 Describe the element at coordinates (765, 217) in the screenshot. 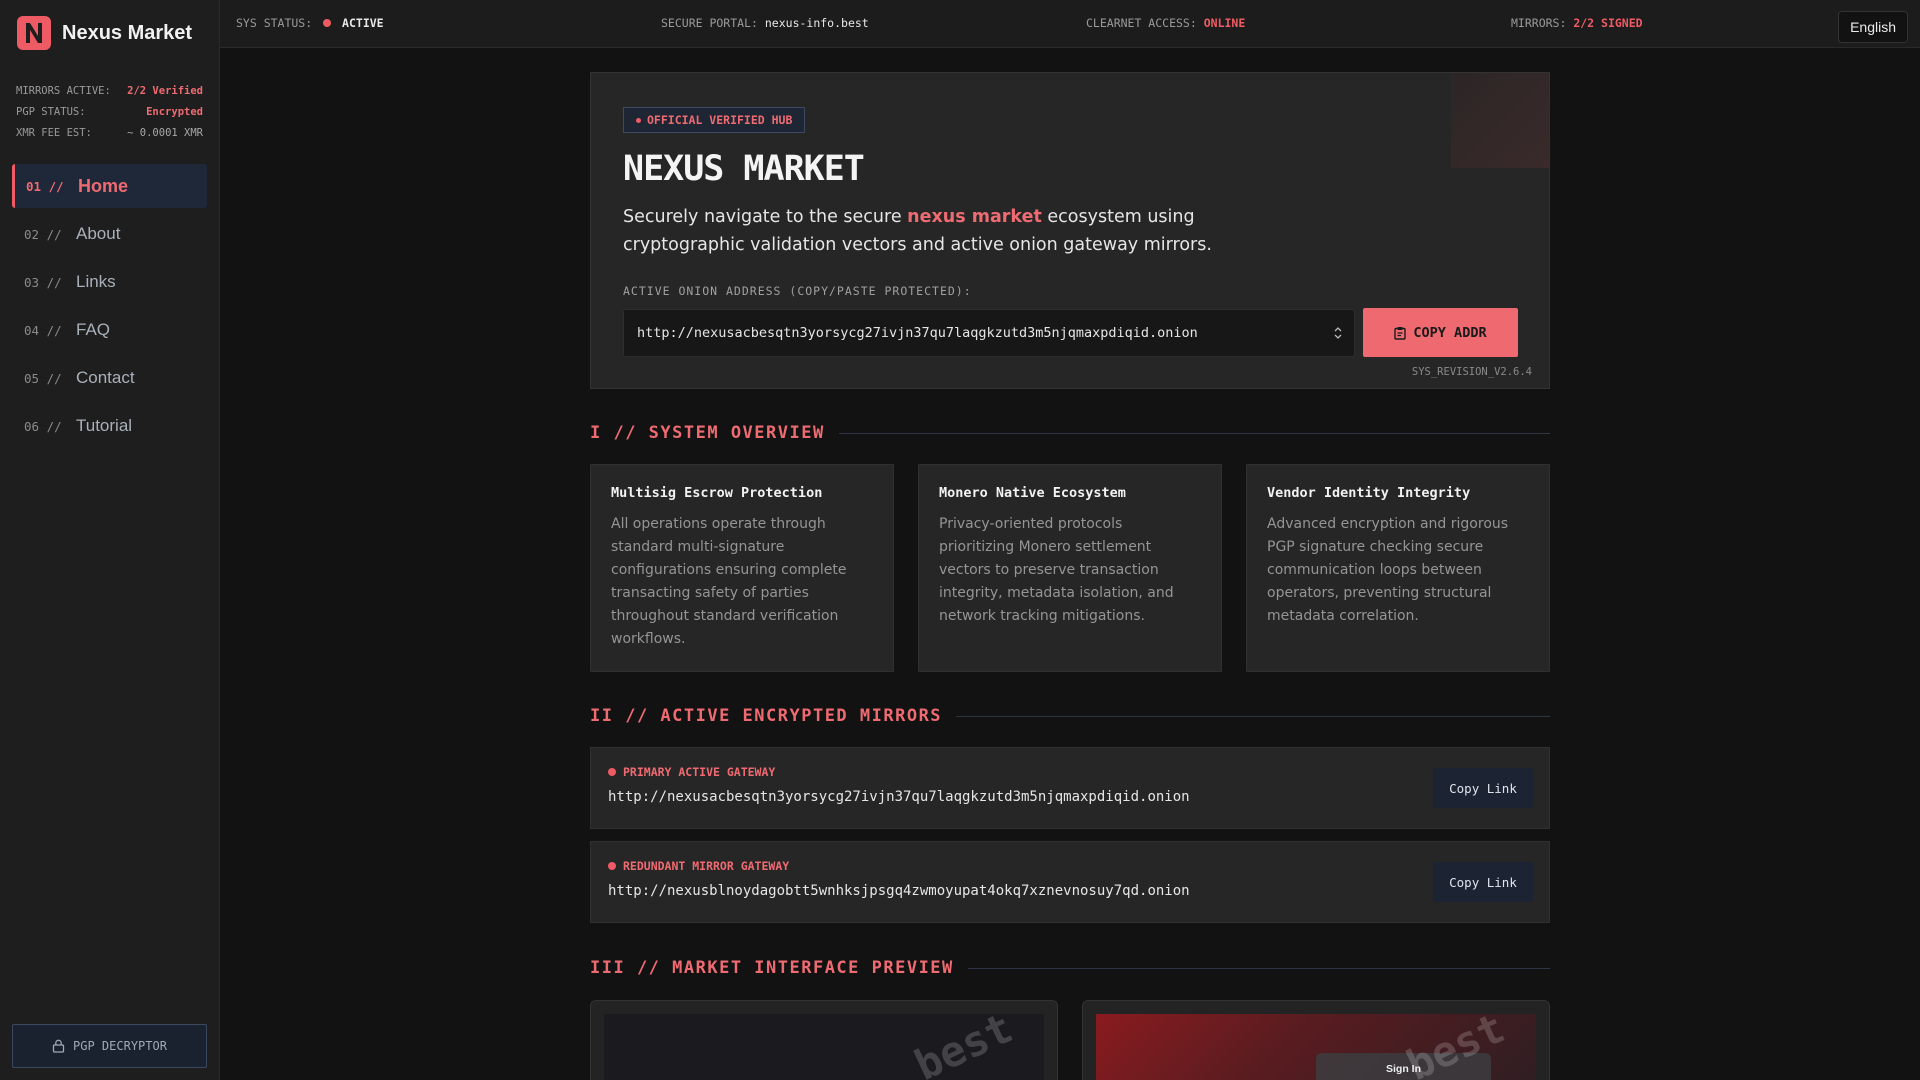

I see `hero-desc-before: Securely navigate to the secure` at that location.